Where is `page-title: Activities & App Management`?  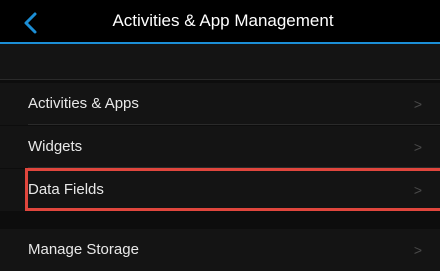
page-title: Activities & App Management is located at coordinates (223, 20).